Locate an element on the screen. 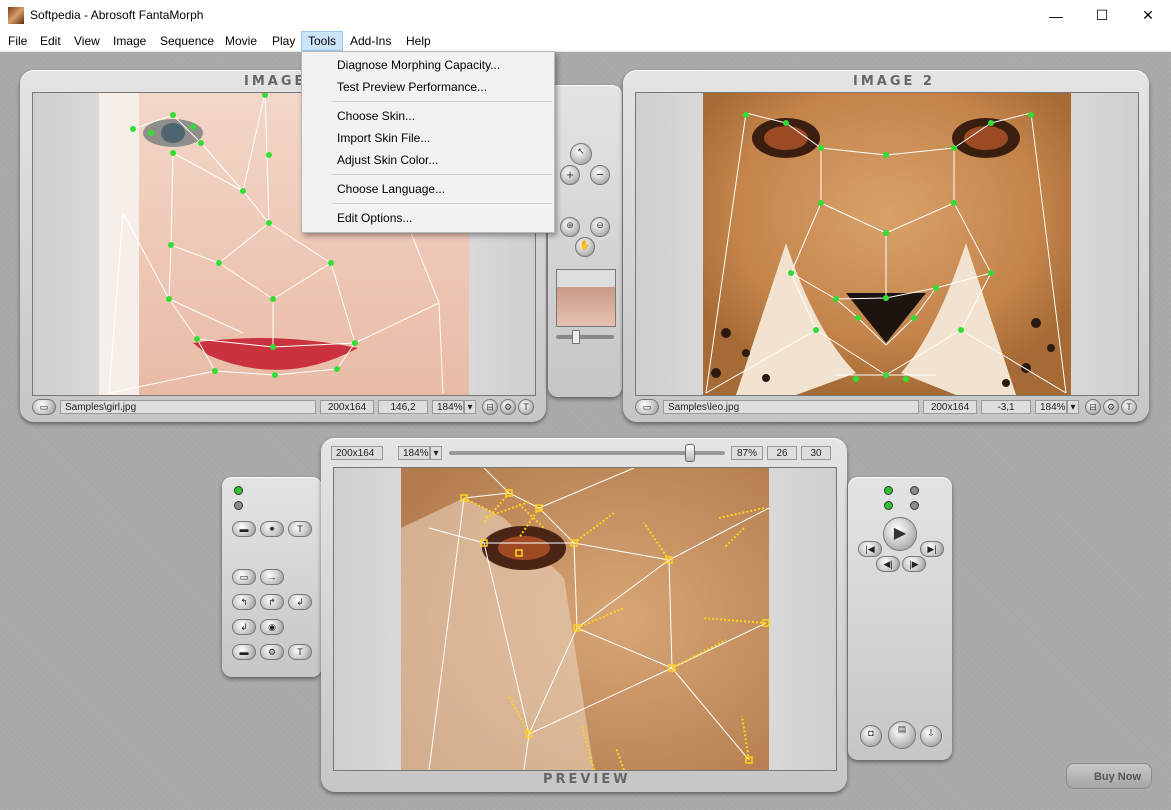  minimize-button: — is located at coordinates (1056, 15).